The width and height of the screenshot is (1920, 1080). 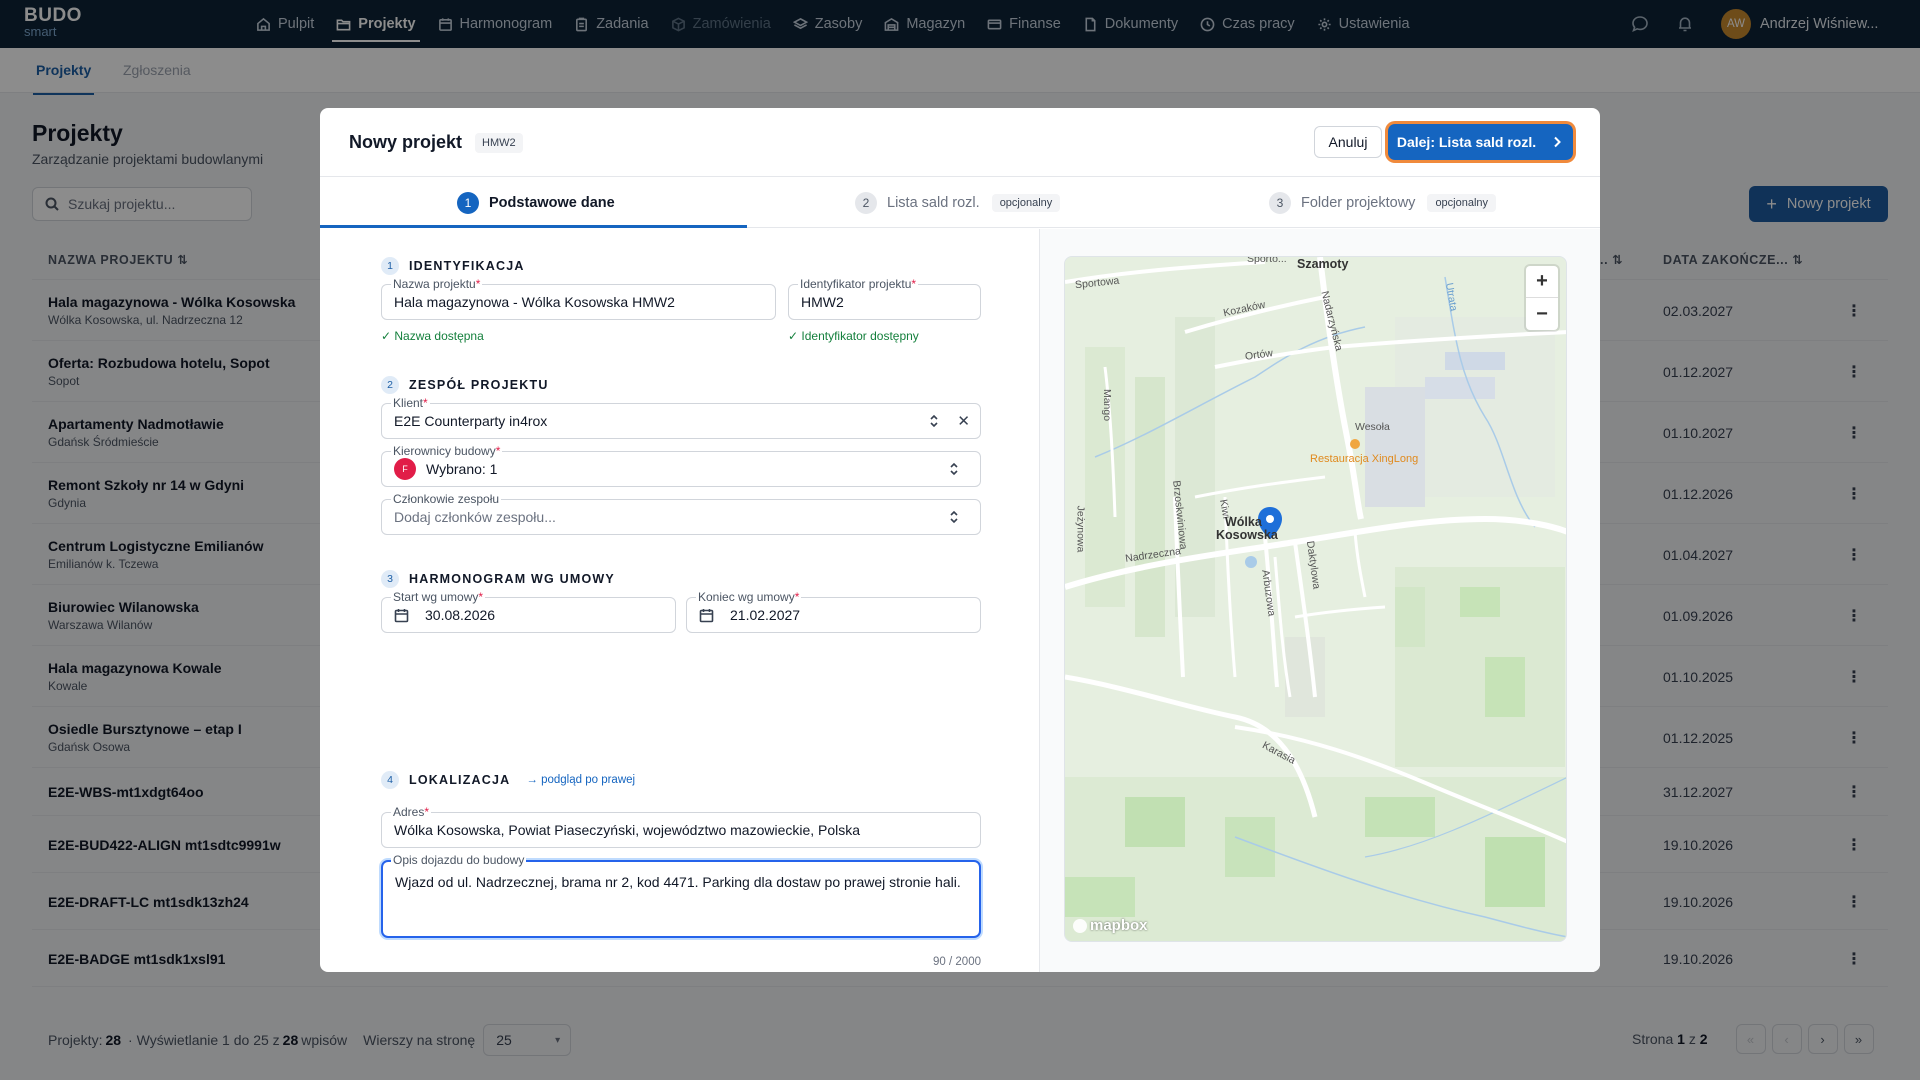 I want to click on project-name-value: Hala magazynowa - Wólka Kosowska HMW2, so click(x=534, y=302).